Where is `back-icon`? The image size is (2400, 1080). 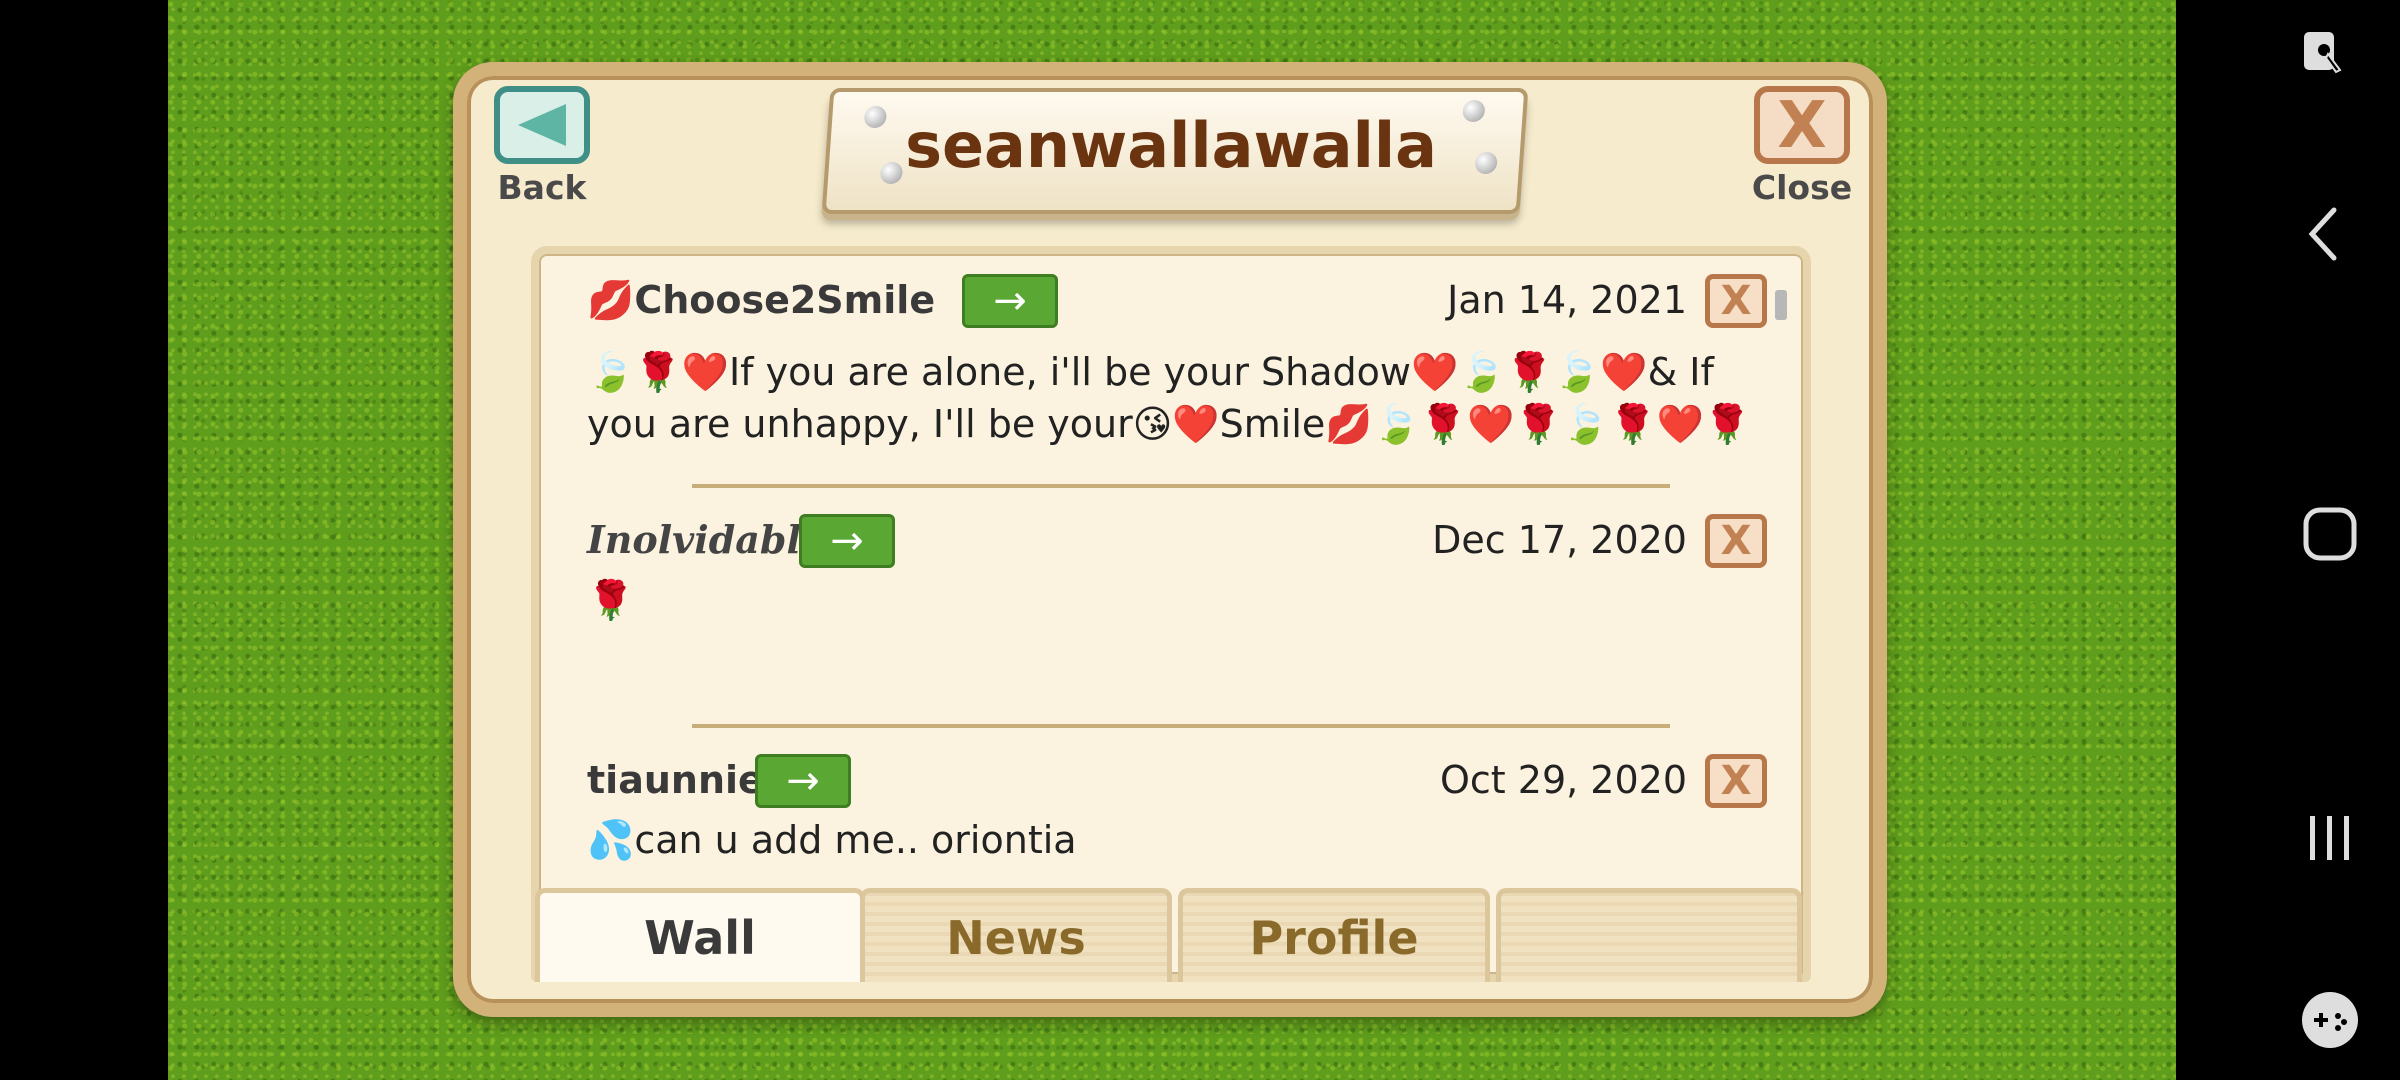 back-icon is located at coordinates (542, 125).